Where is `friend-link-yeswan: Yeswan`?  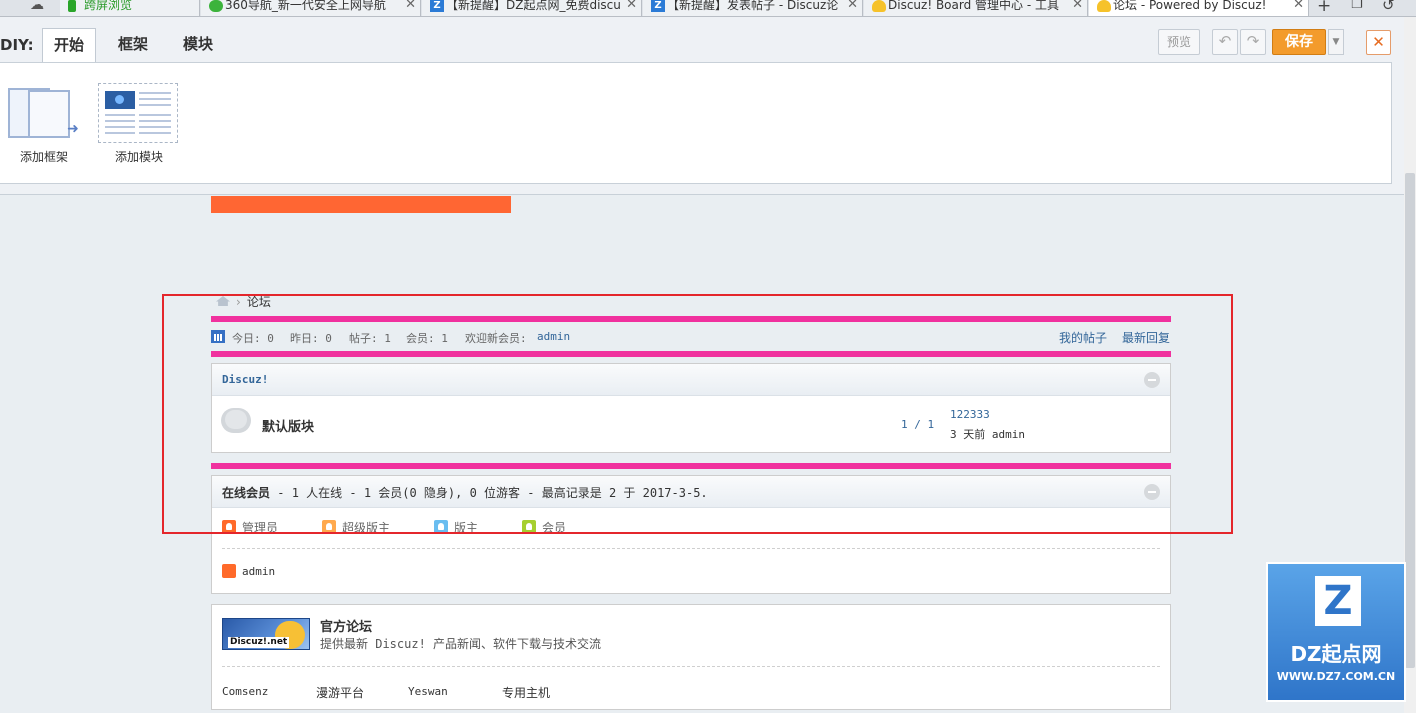 friend-link-yeswan: Yeswan is located at coordinates (428, 691).